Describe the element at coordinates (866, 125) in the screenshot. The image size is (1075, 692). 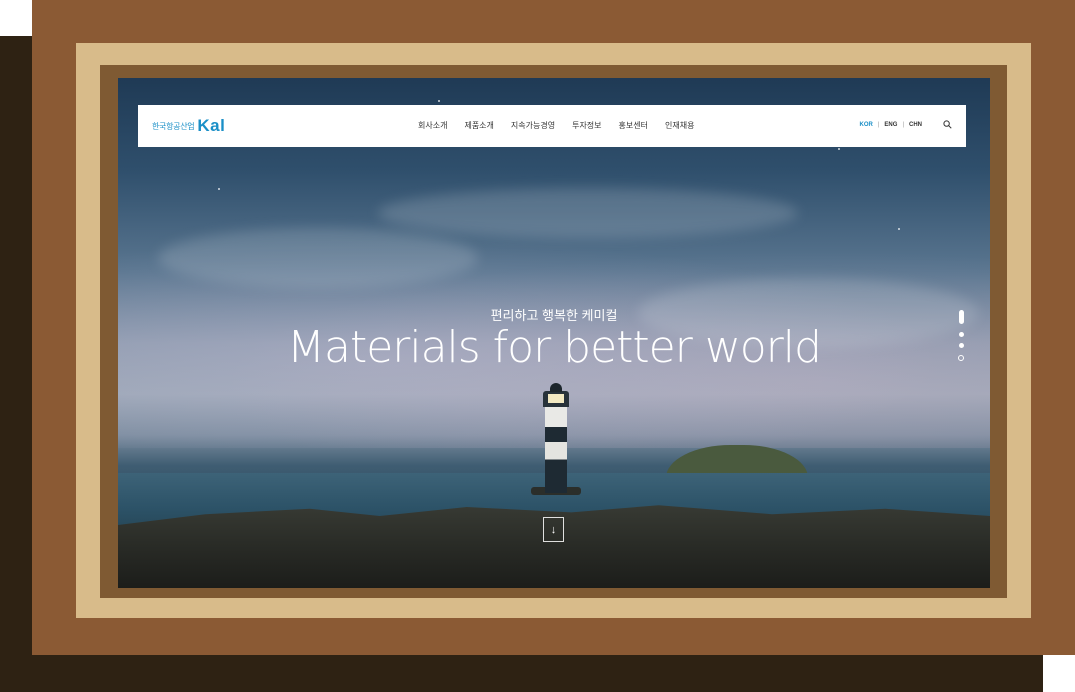
I see `lang-kor: KOR` at that location.